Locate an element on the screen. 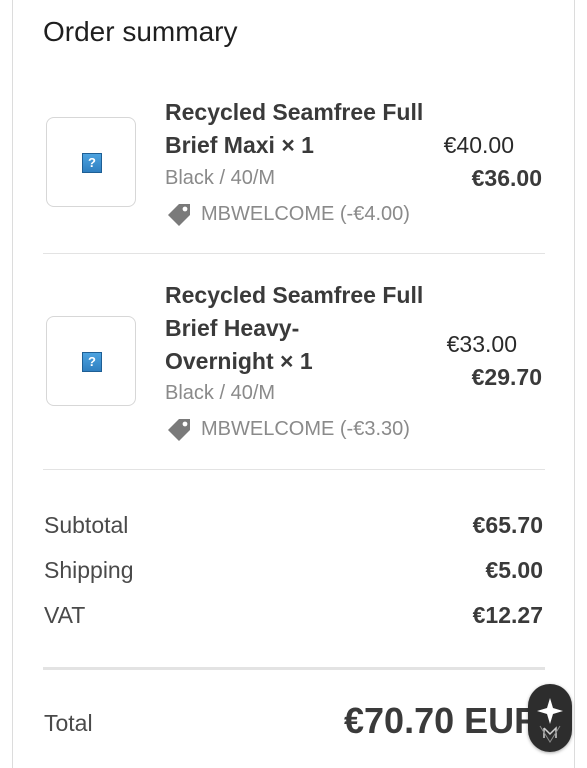 The height and width of the screenshot is (768, 587). vat-value: €12.27 is located at coordinates (507, 615).